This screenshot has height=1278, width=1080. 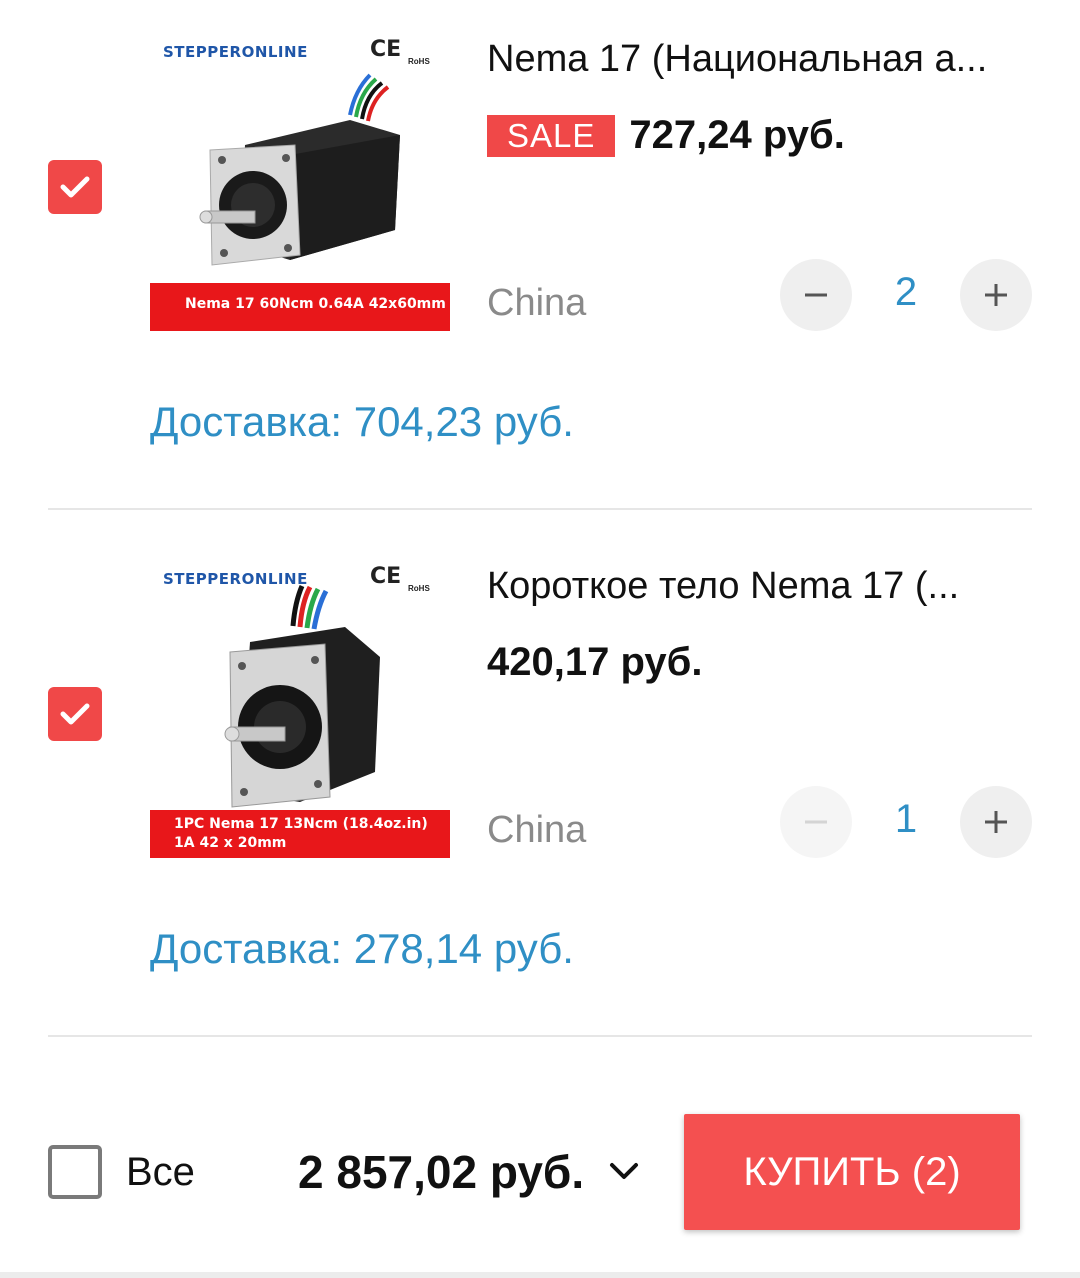 I want to click on cart-total: 2 857,02 руб., so click(x=441, y=1172).